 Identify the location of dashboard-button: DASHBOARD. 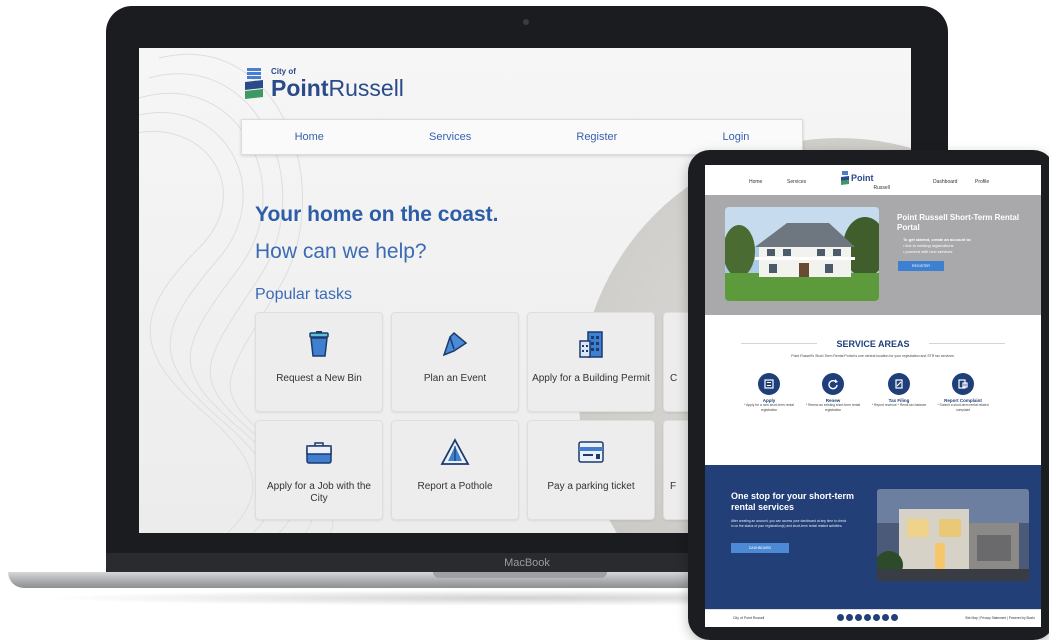
(760, 548).